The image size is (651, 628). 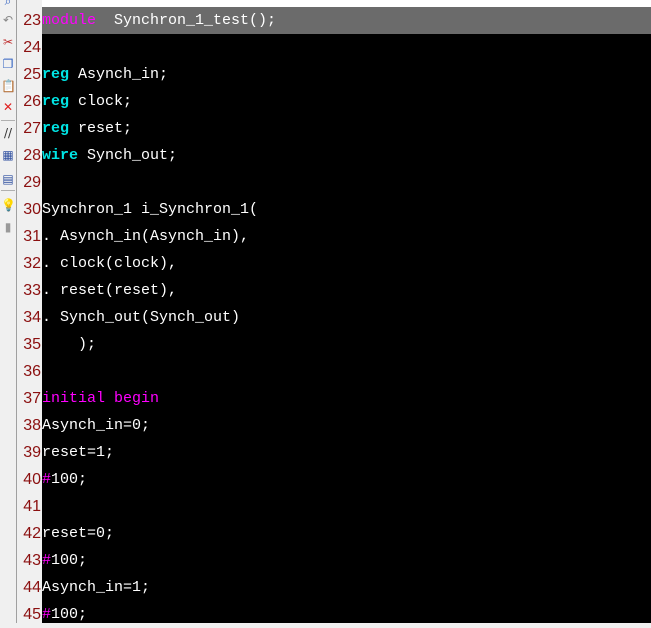 I want to click on code-keyword: initial begin, so click(x=101, y=398).